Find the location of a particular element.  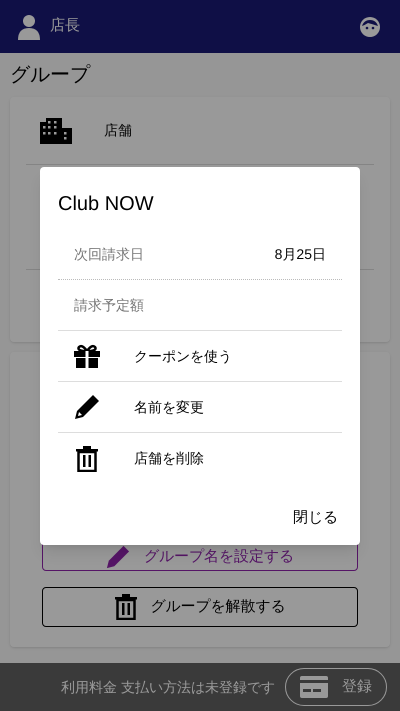

dialog-title: Club NOW is located at coordinates (106, 204).